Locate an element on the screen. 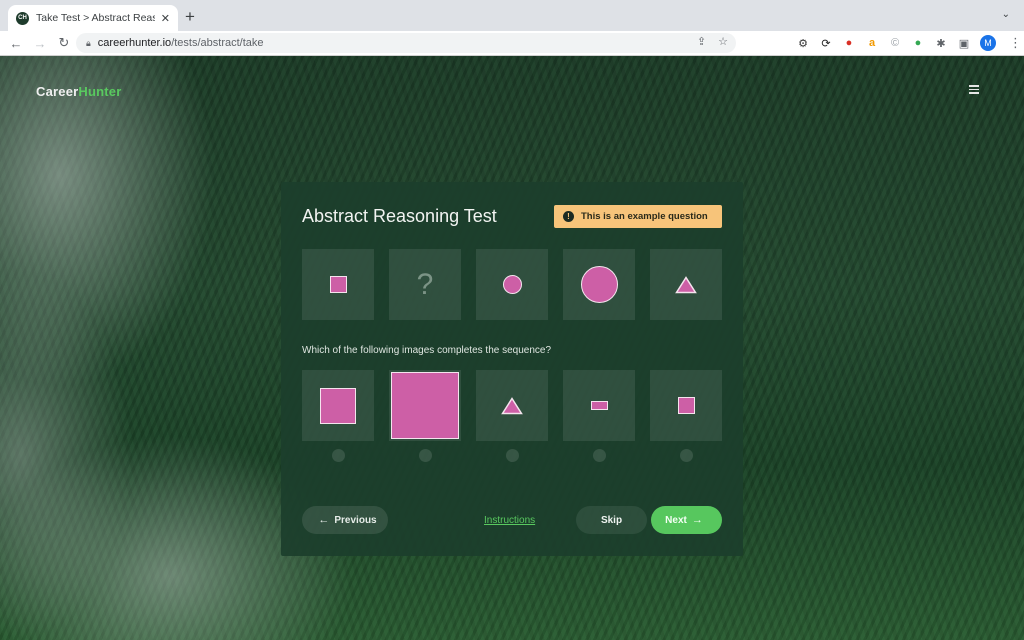  small-rectangle-shape is located at coordinates (599, 405).